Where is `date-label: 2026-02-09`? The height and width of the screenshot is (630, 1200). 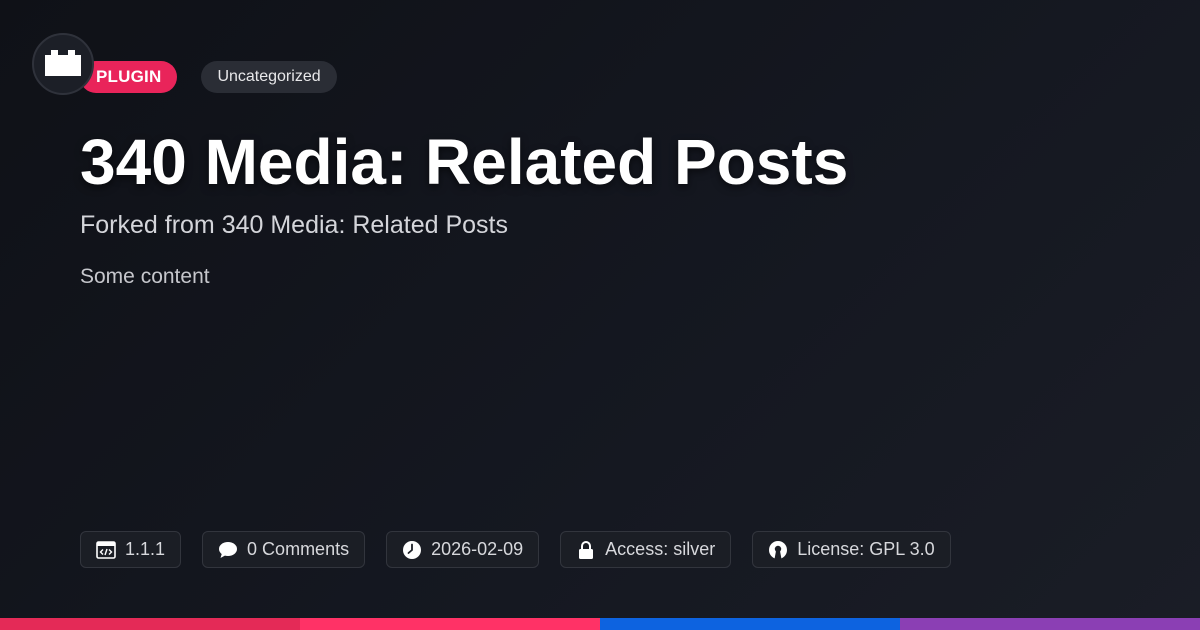 date-label: 2026-02-09 is located at coordinates (477, 549).